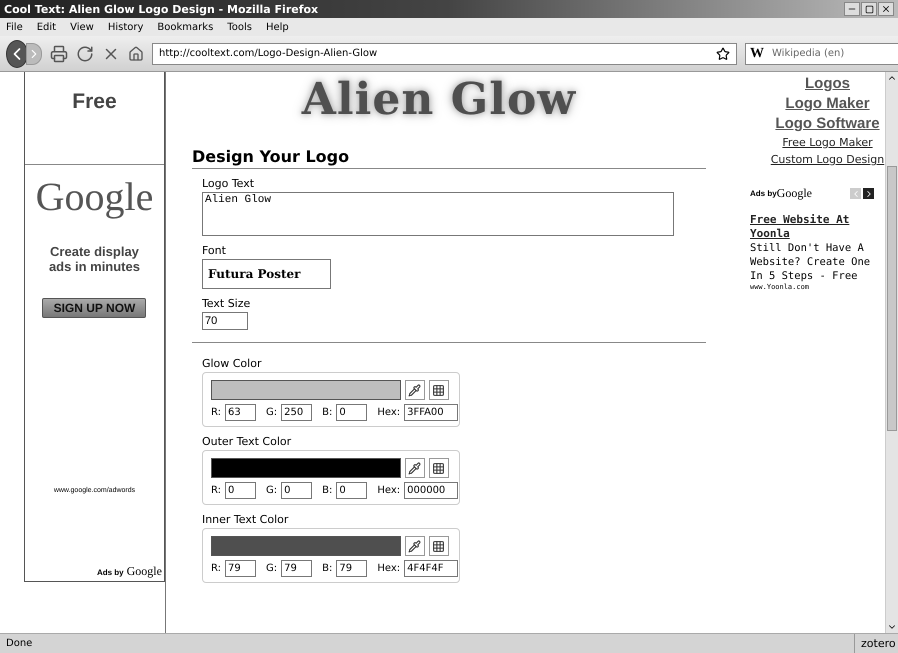  Describe the element at coordinates (827, 142) in the screenshot. I see `nav-link: Free Logo Maker` at that location.